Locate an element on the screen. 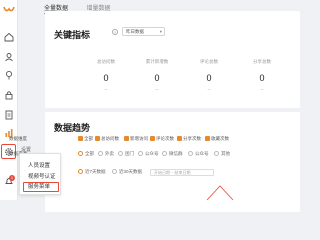 This screenshot has height=240, width=320. checkbox-total-visits is located at coordinates (97, 138).